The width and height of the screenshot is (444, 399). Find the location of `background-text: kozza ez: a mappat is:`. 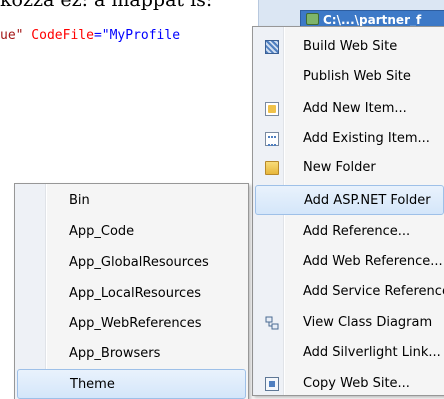

background-text: kozza ez: a mappat is: is located at coordinates (106, 5).